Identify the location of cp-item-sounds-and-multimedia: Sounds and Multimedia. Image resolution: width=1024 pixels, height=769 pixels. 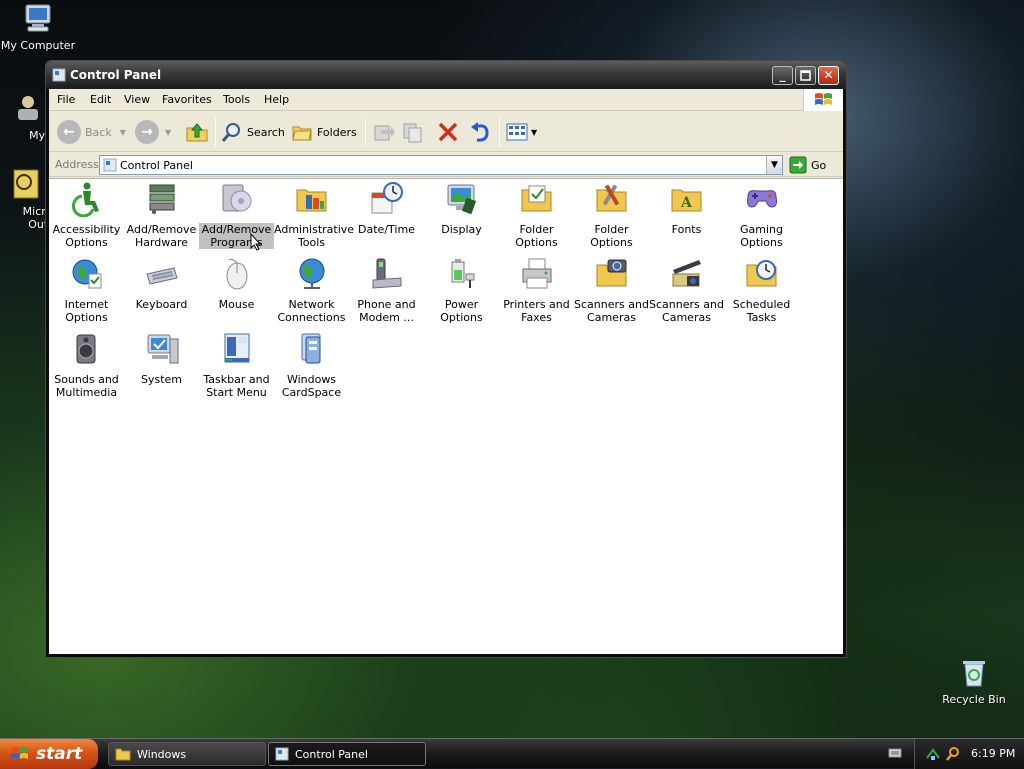
(86, 365).